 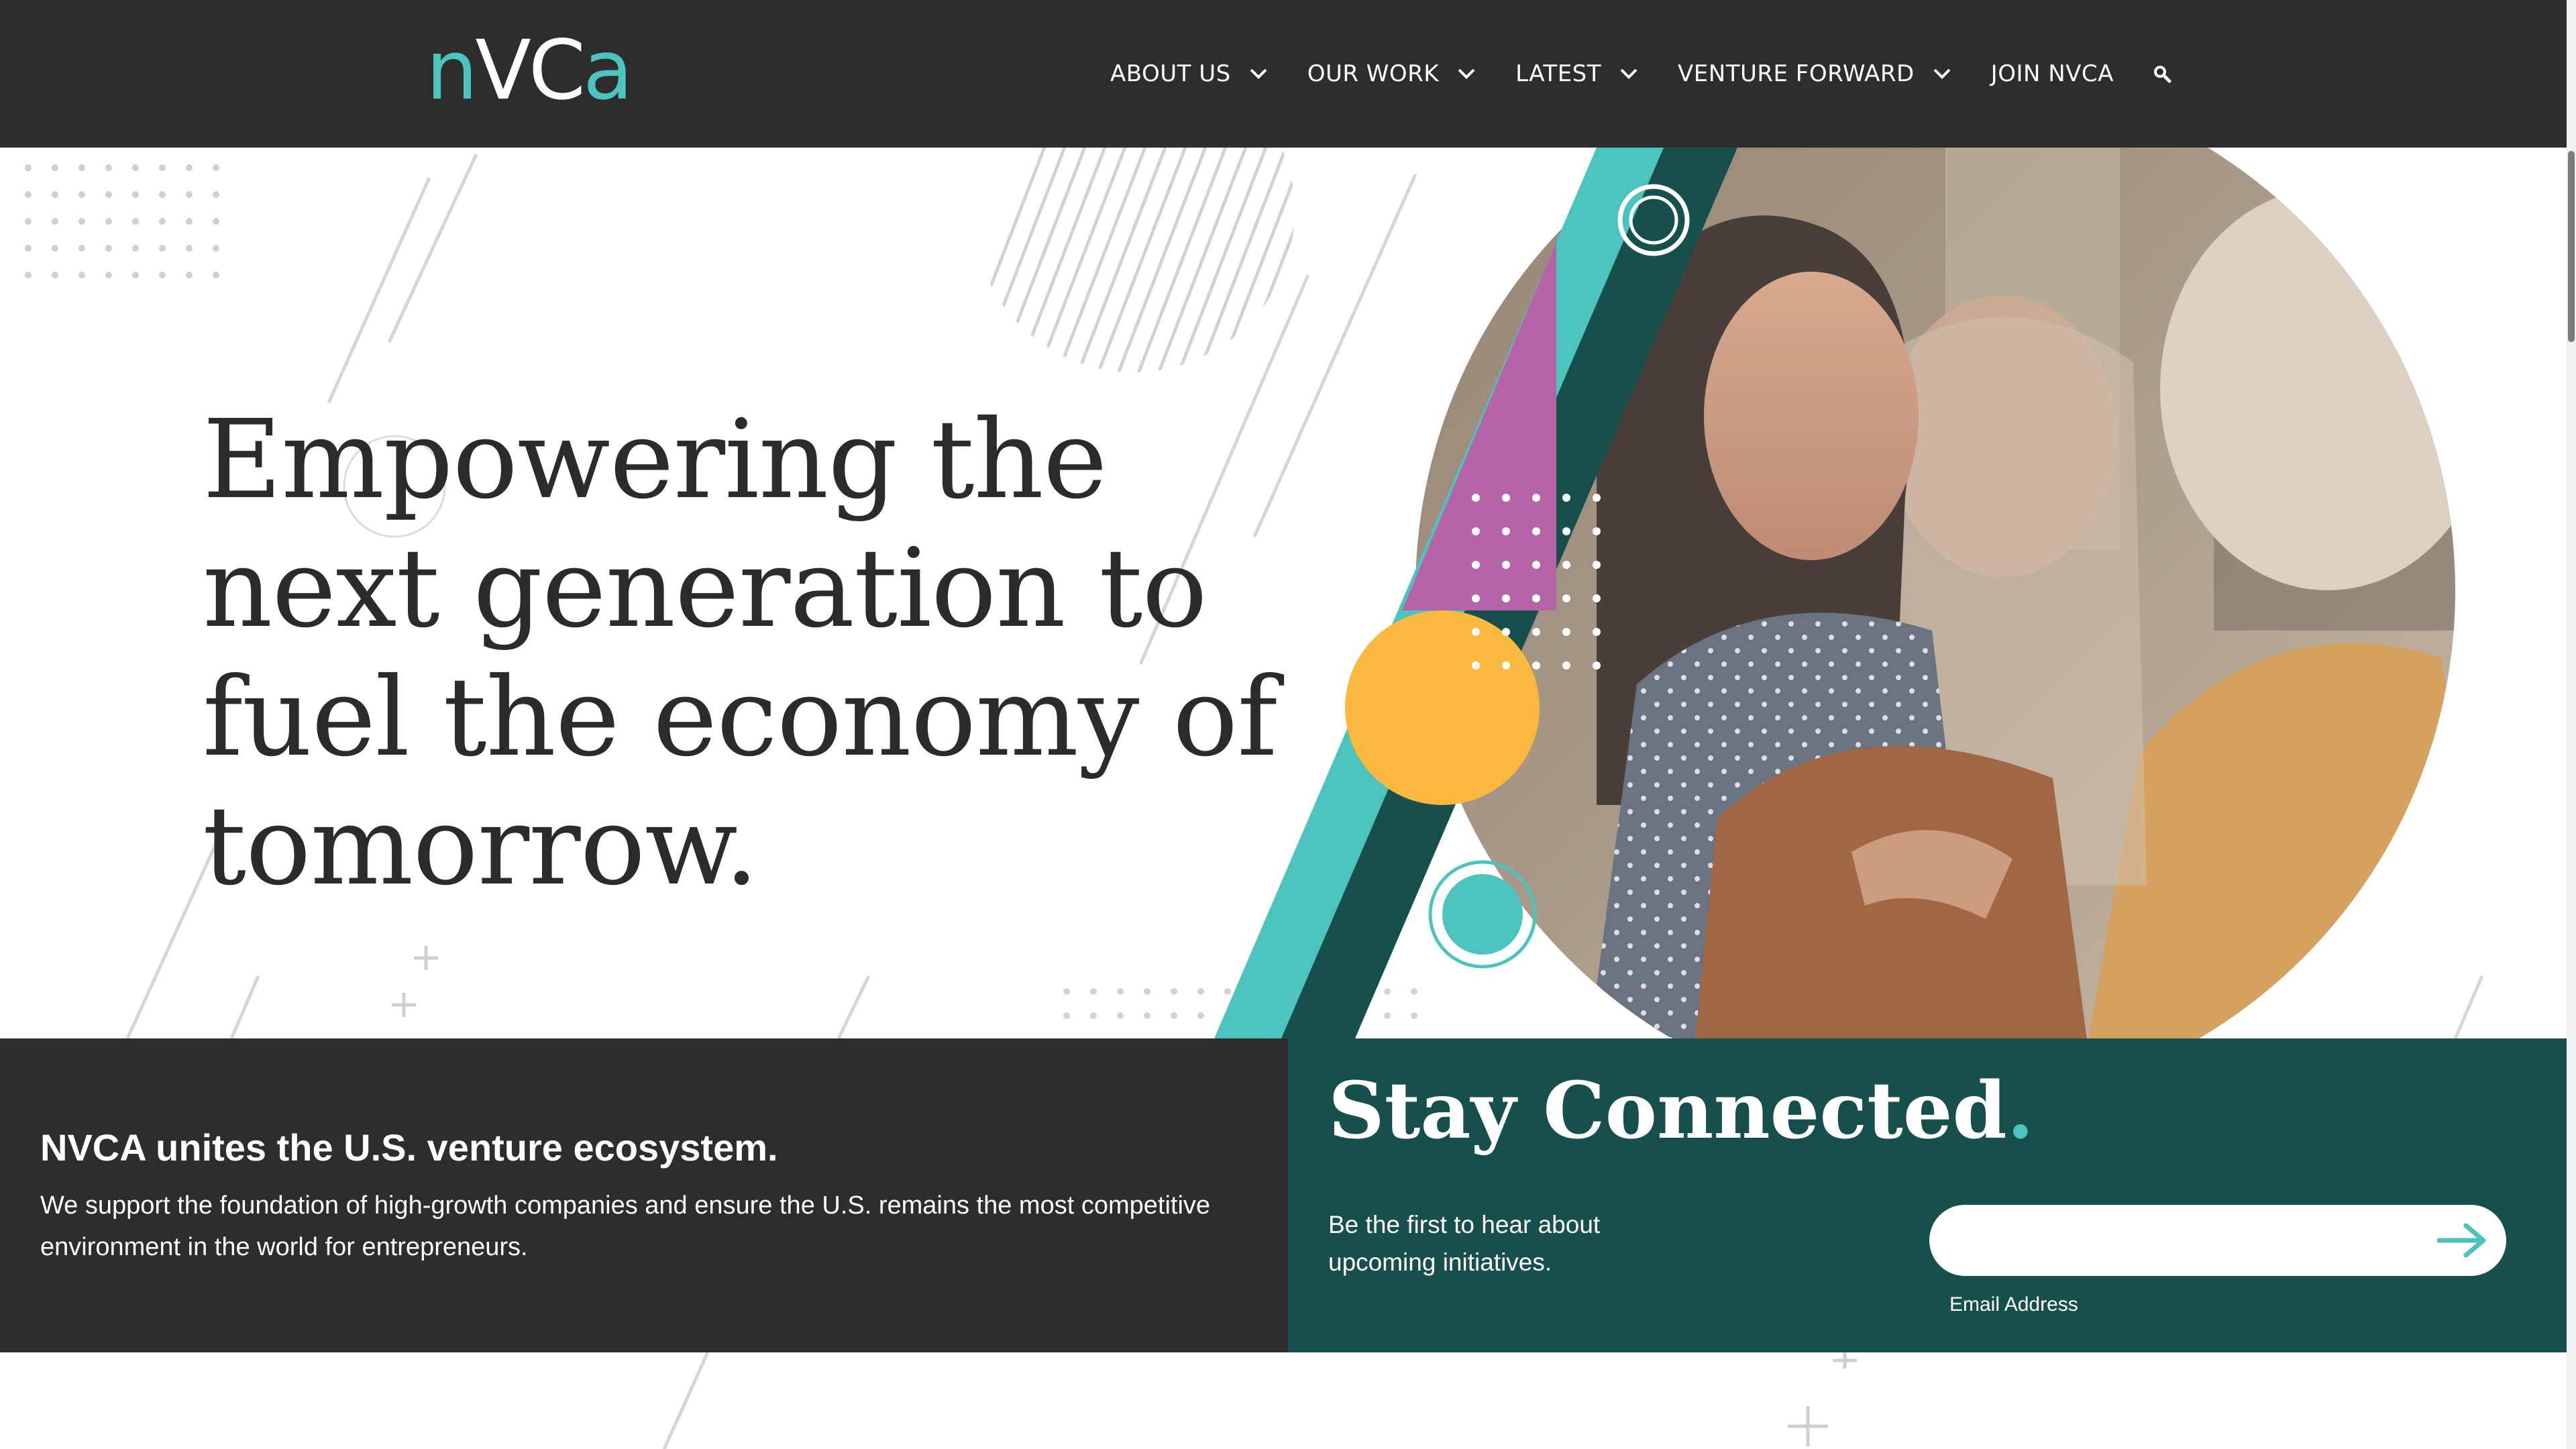 I want to click on nav-label: JOIN NVCA, so click(x=2052, y=73).